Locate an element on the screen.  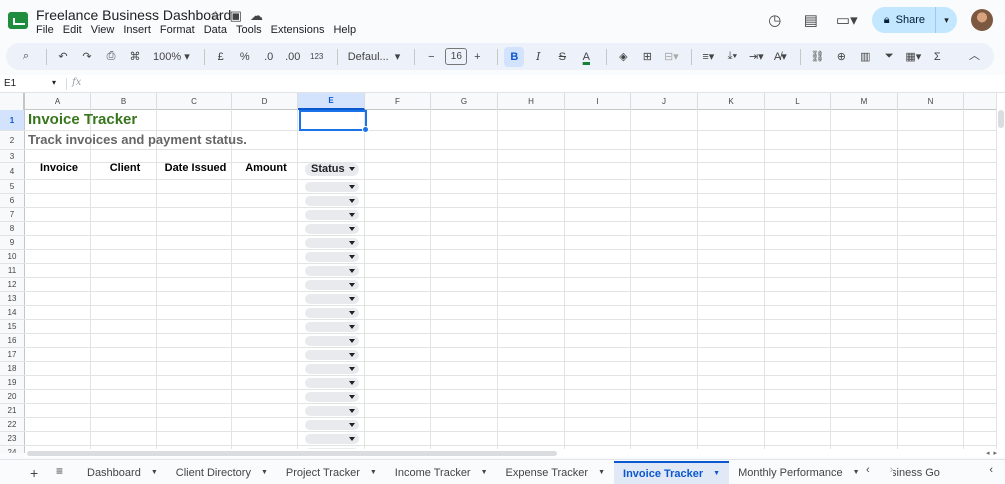
row-header-21: 21 is located at coordinates (12, 410).